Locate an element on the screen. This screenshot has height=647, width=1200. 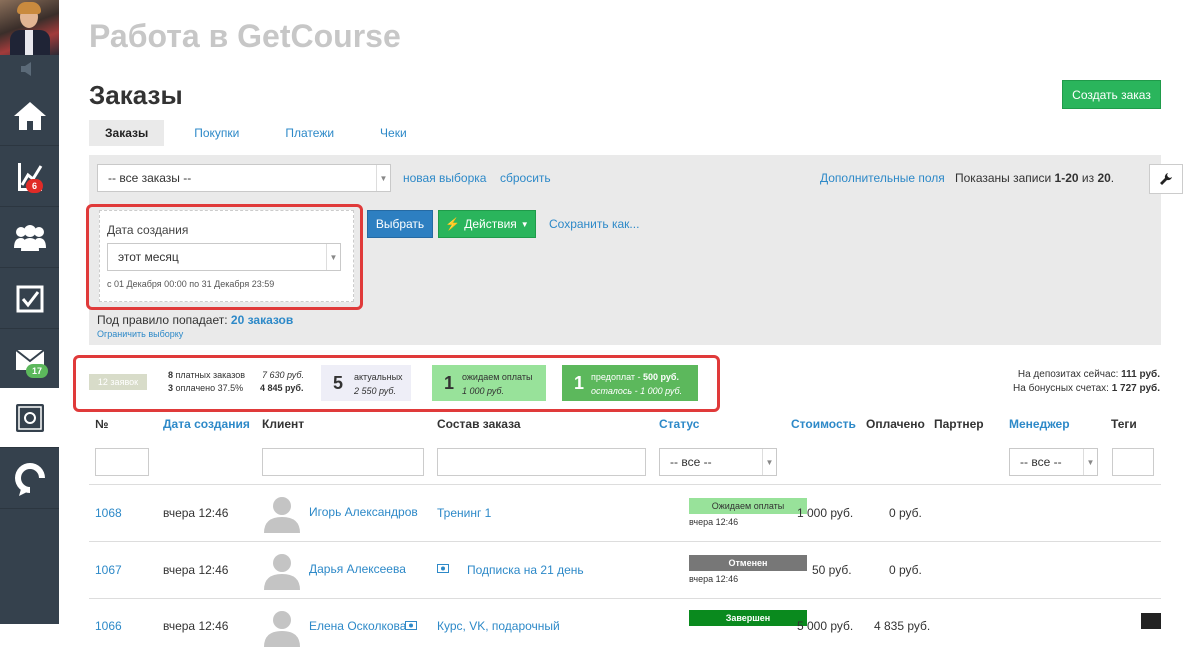
limit-selection-link: Ограничить выборку is located at coordinates (140, 334).